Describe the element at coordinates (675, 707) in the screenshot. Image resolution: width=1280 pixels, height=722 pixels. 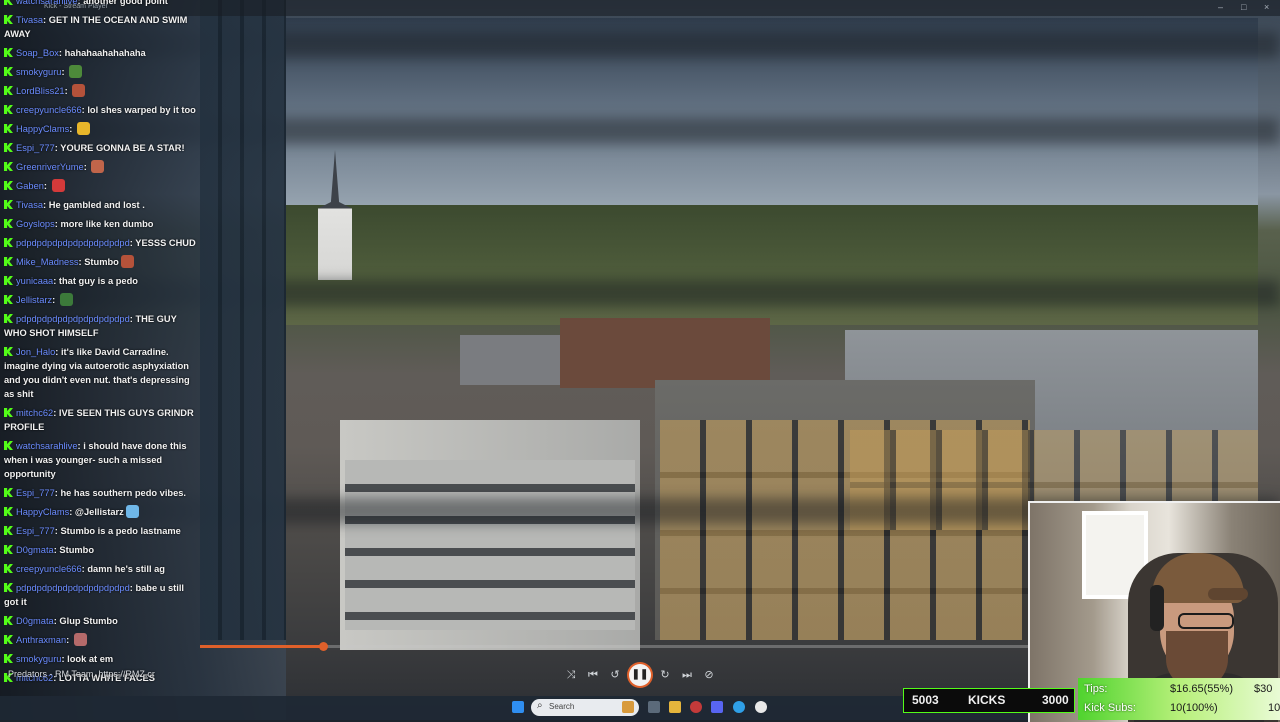
I see `file-explorer-icon` at that location.